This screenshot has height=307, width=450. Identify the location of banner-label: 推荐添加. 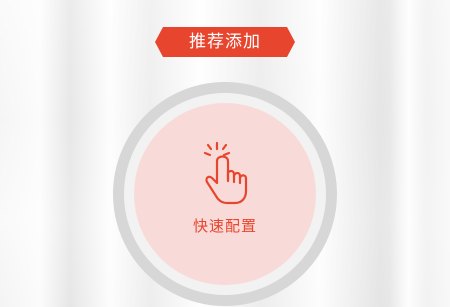
(225, 42).